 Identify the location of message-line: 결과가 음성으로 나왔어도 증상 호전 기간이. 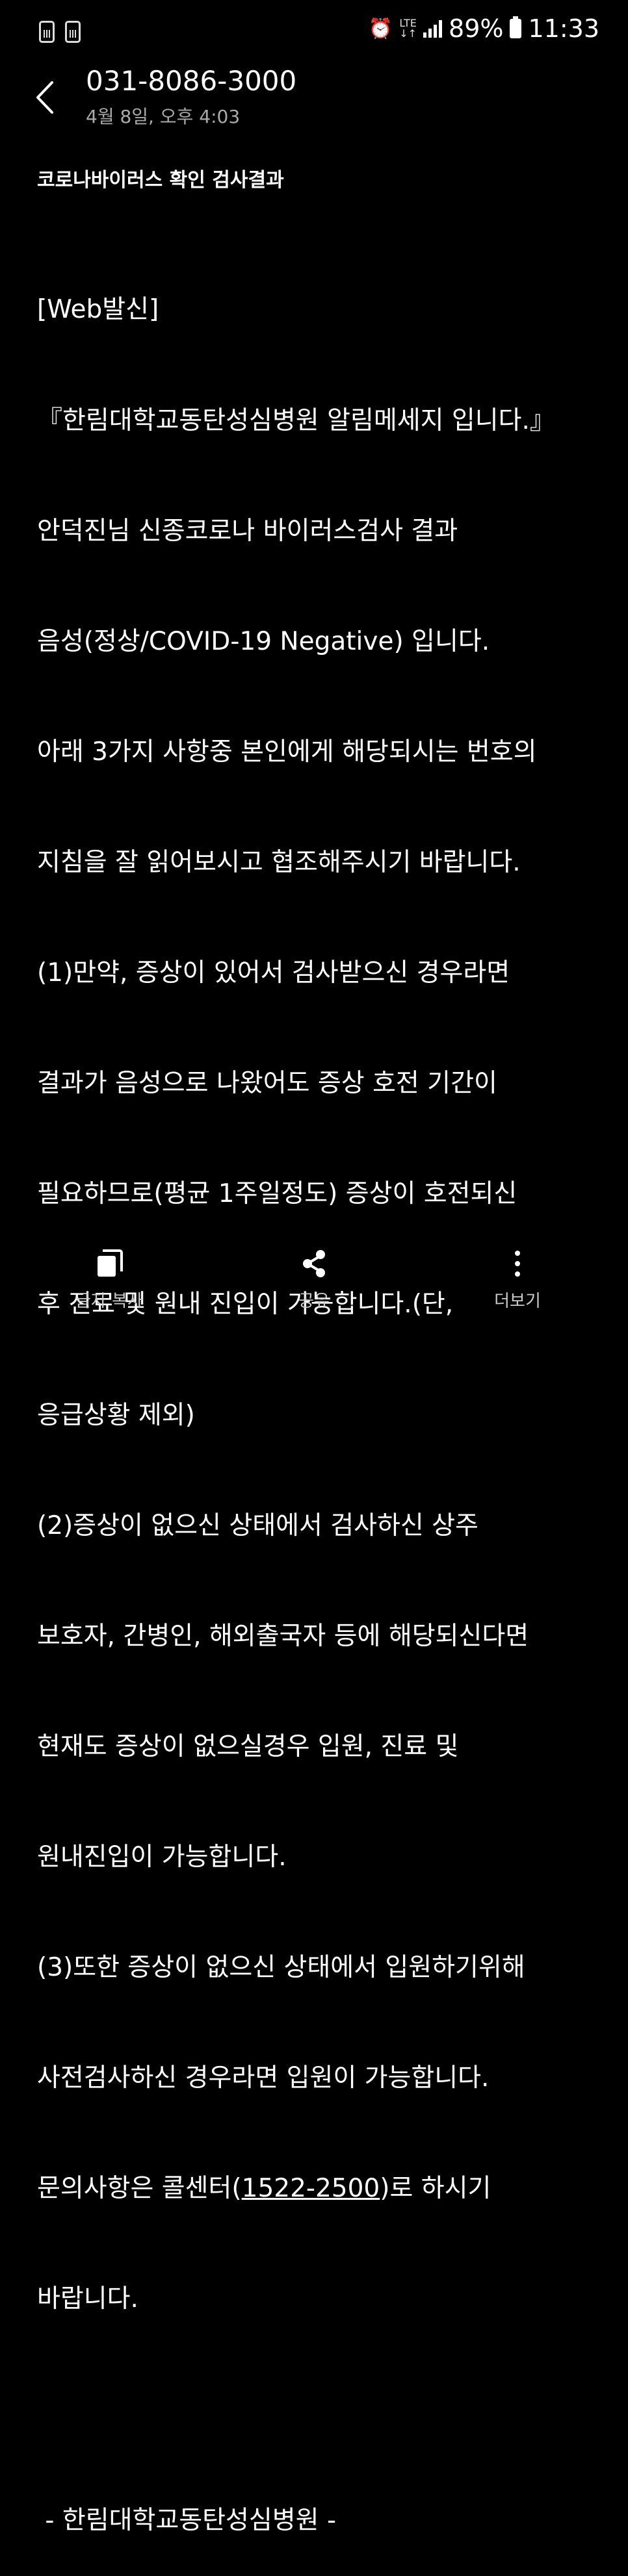
(267, 1084).